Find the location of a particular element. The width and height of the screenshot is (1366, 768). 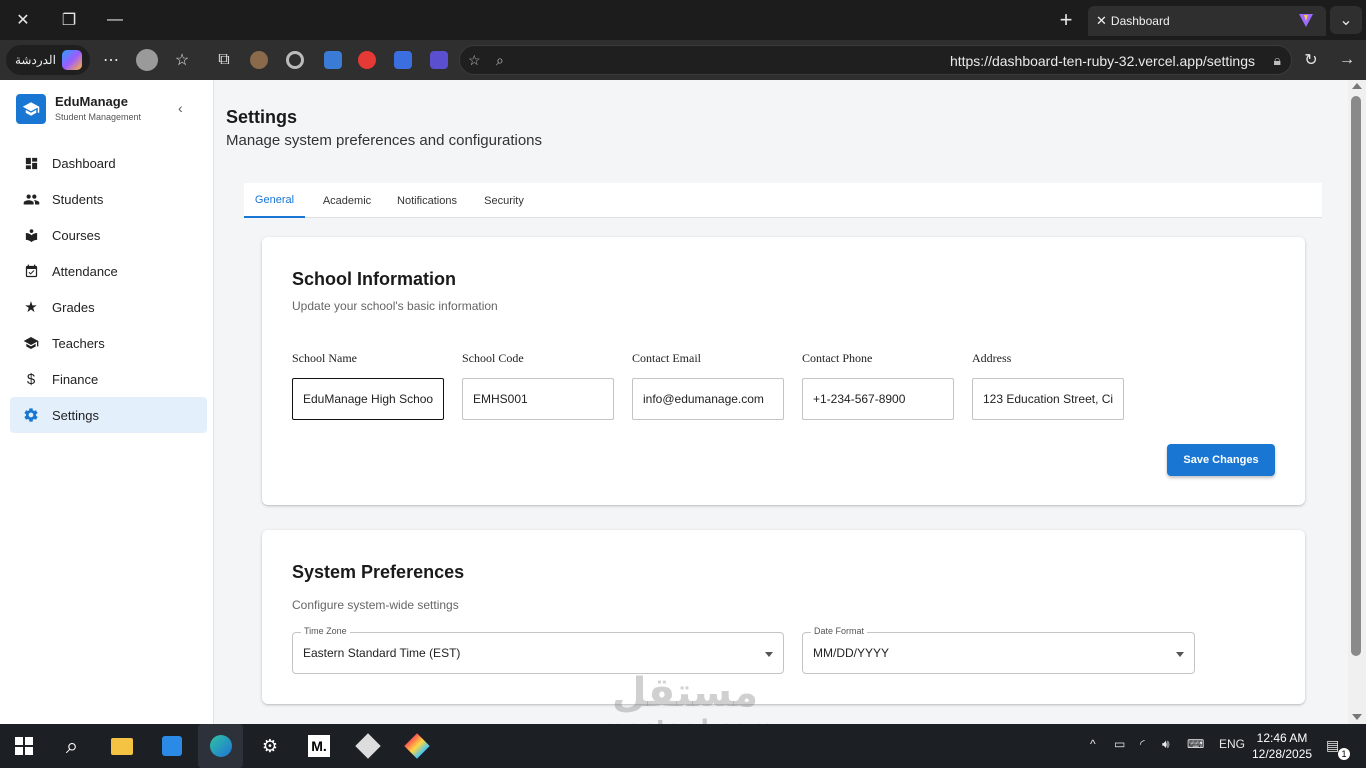

page-scrollbar is located at coordinates (1357, 402).